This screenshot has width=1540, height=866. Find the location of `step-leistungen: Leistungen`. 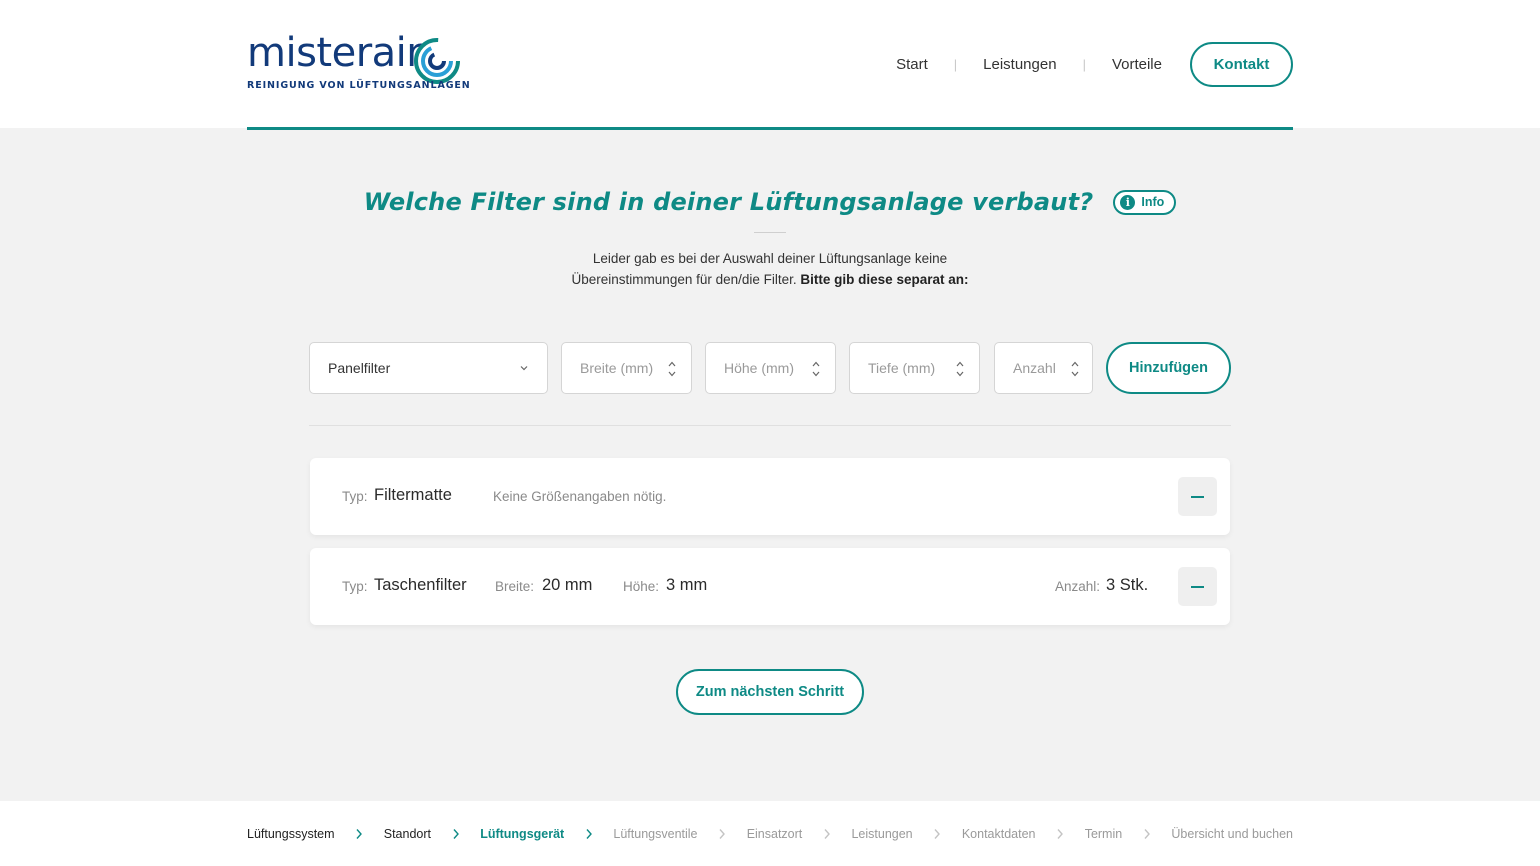

step-leistungen: Leistungen is located at coordinates (882, 834).